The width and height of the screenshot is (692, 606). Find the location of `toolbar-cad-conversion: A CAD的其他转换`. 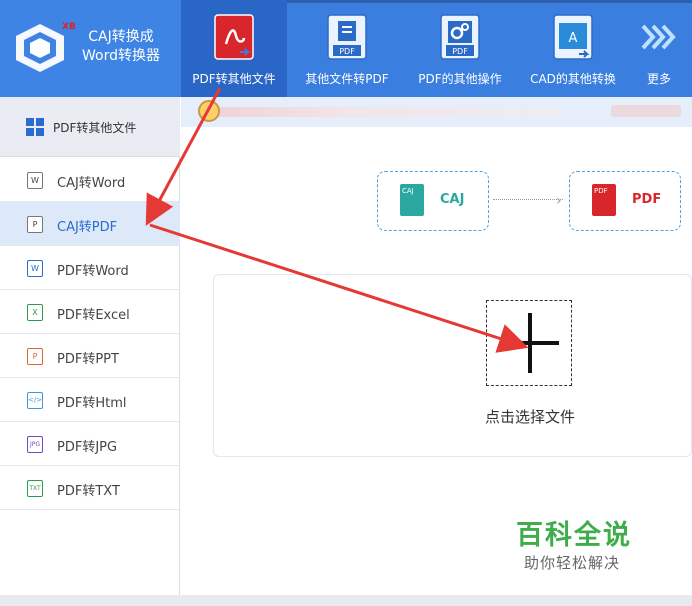

toolbar-cad-conversion: A CAD的其他转换 is located at coordinates (573, 48).